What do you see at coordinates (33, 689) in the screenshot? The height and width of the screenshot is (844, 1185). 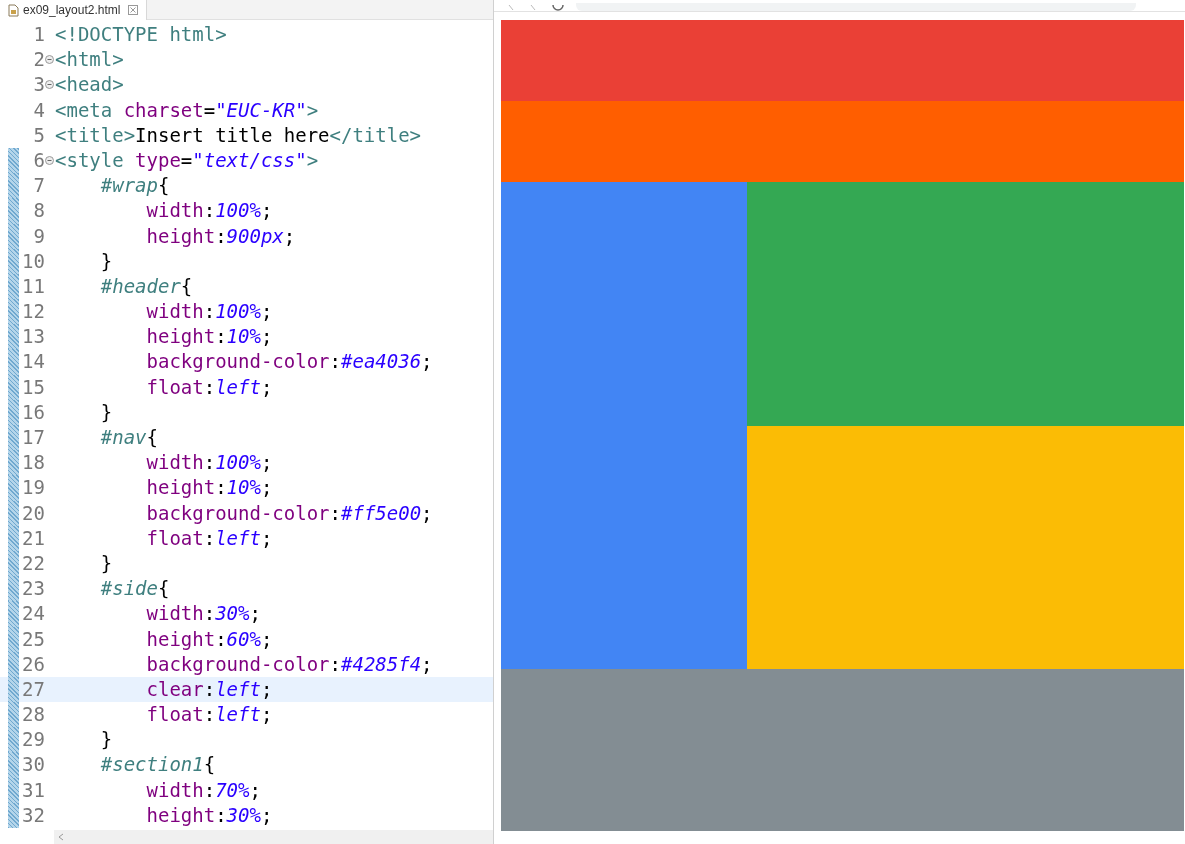 I see `line-number: 27` at bounding box center [33, 689].